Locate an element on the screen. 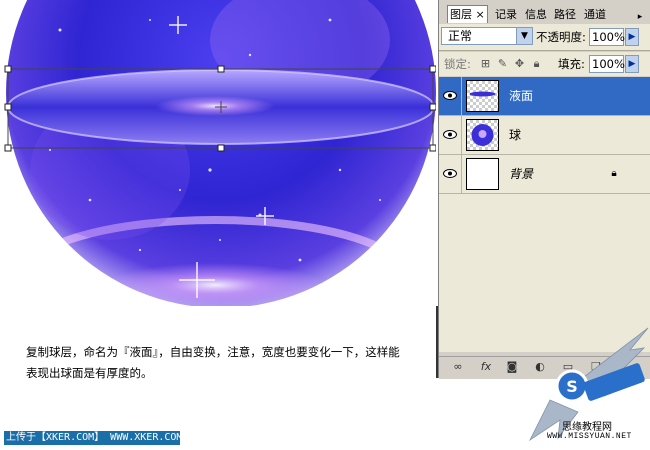 This screenshot has height=450, width=650. upload-credit: 上传于【XKER.COM】 WWW.XKER.COM is located at coordinates (93, 438).